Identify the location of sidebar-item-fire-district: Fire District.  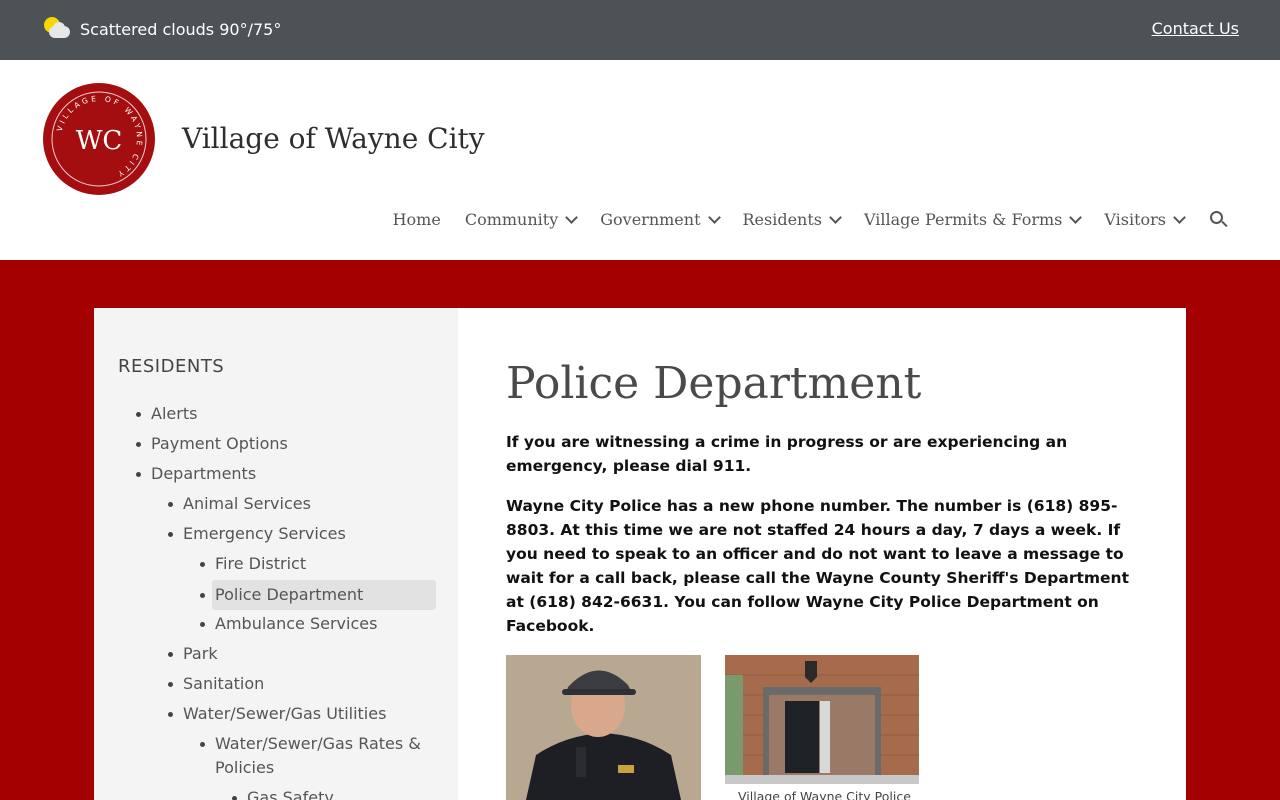
(253, 564).